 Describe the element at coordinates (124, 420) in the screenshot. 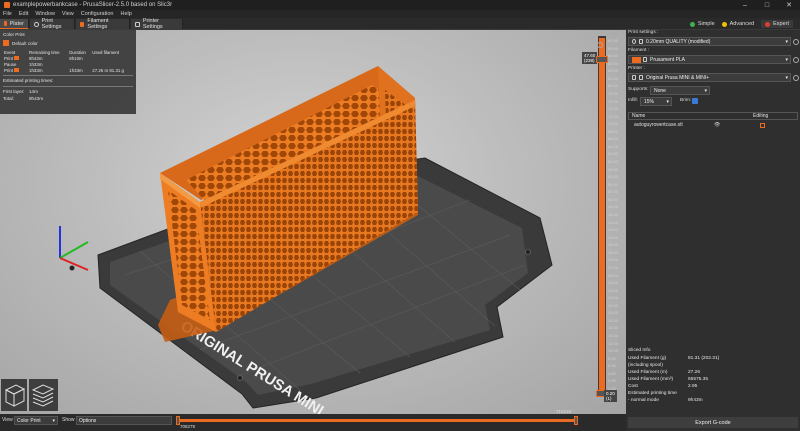

I see `show-options-select: Options` at that location.